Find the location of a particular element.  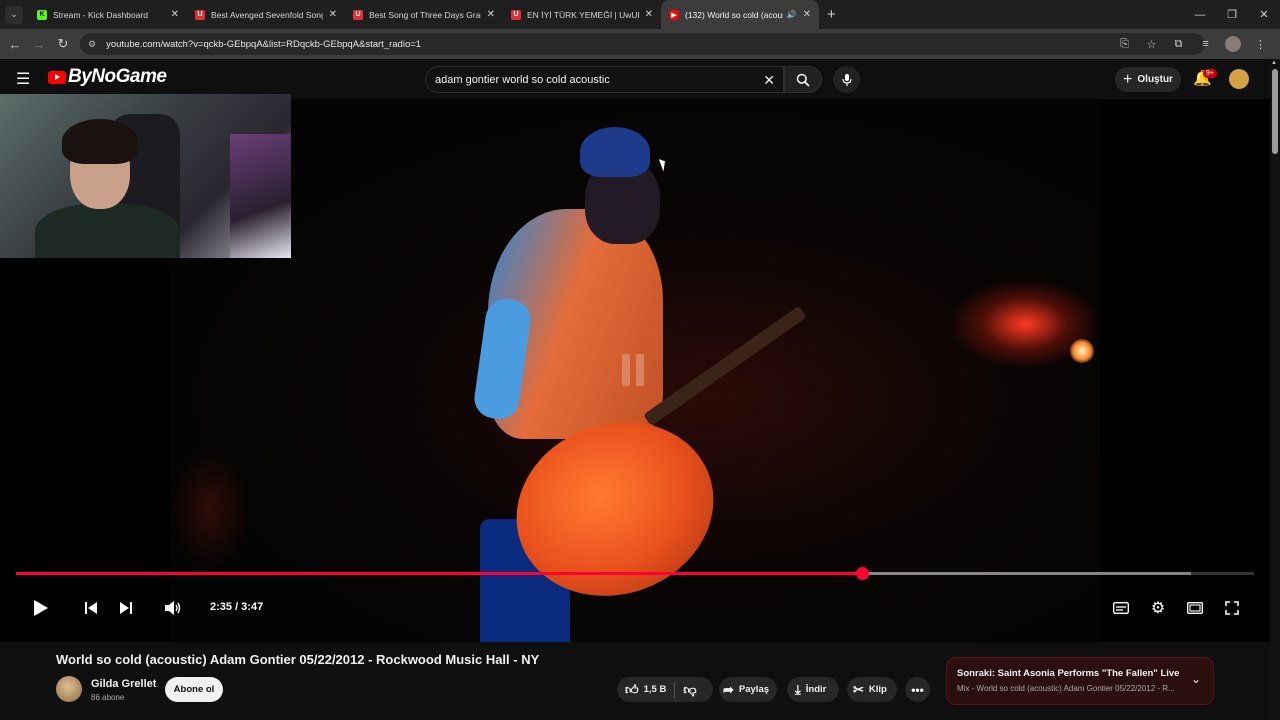

tab-title: Best Avenged Sevenfold Songs is located at coordinates (267, 14).